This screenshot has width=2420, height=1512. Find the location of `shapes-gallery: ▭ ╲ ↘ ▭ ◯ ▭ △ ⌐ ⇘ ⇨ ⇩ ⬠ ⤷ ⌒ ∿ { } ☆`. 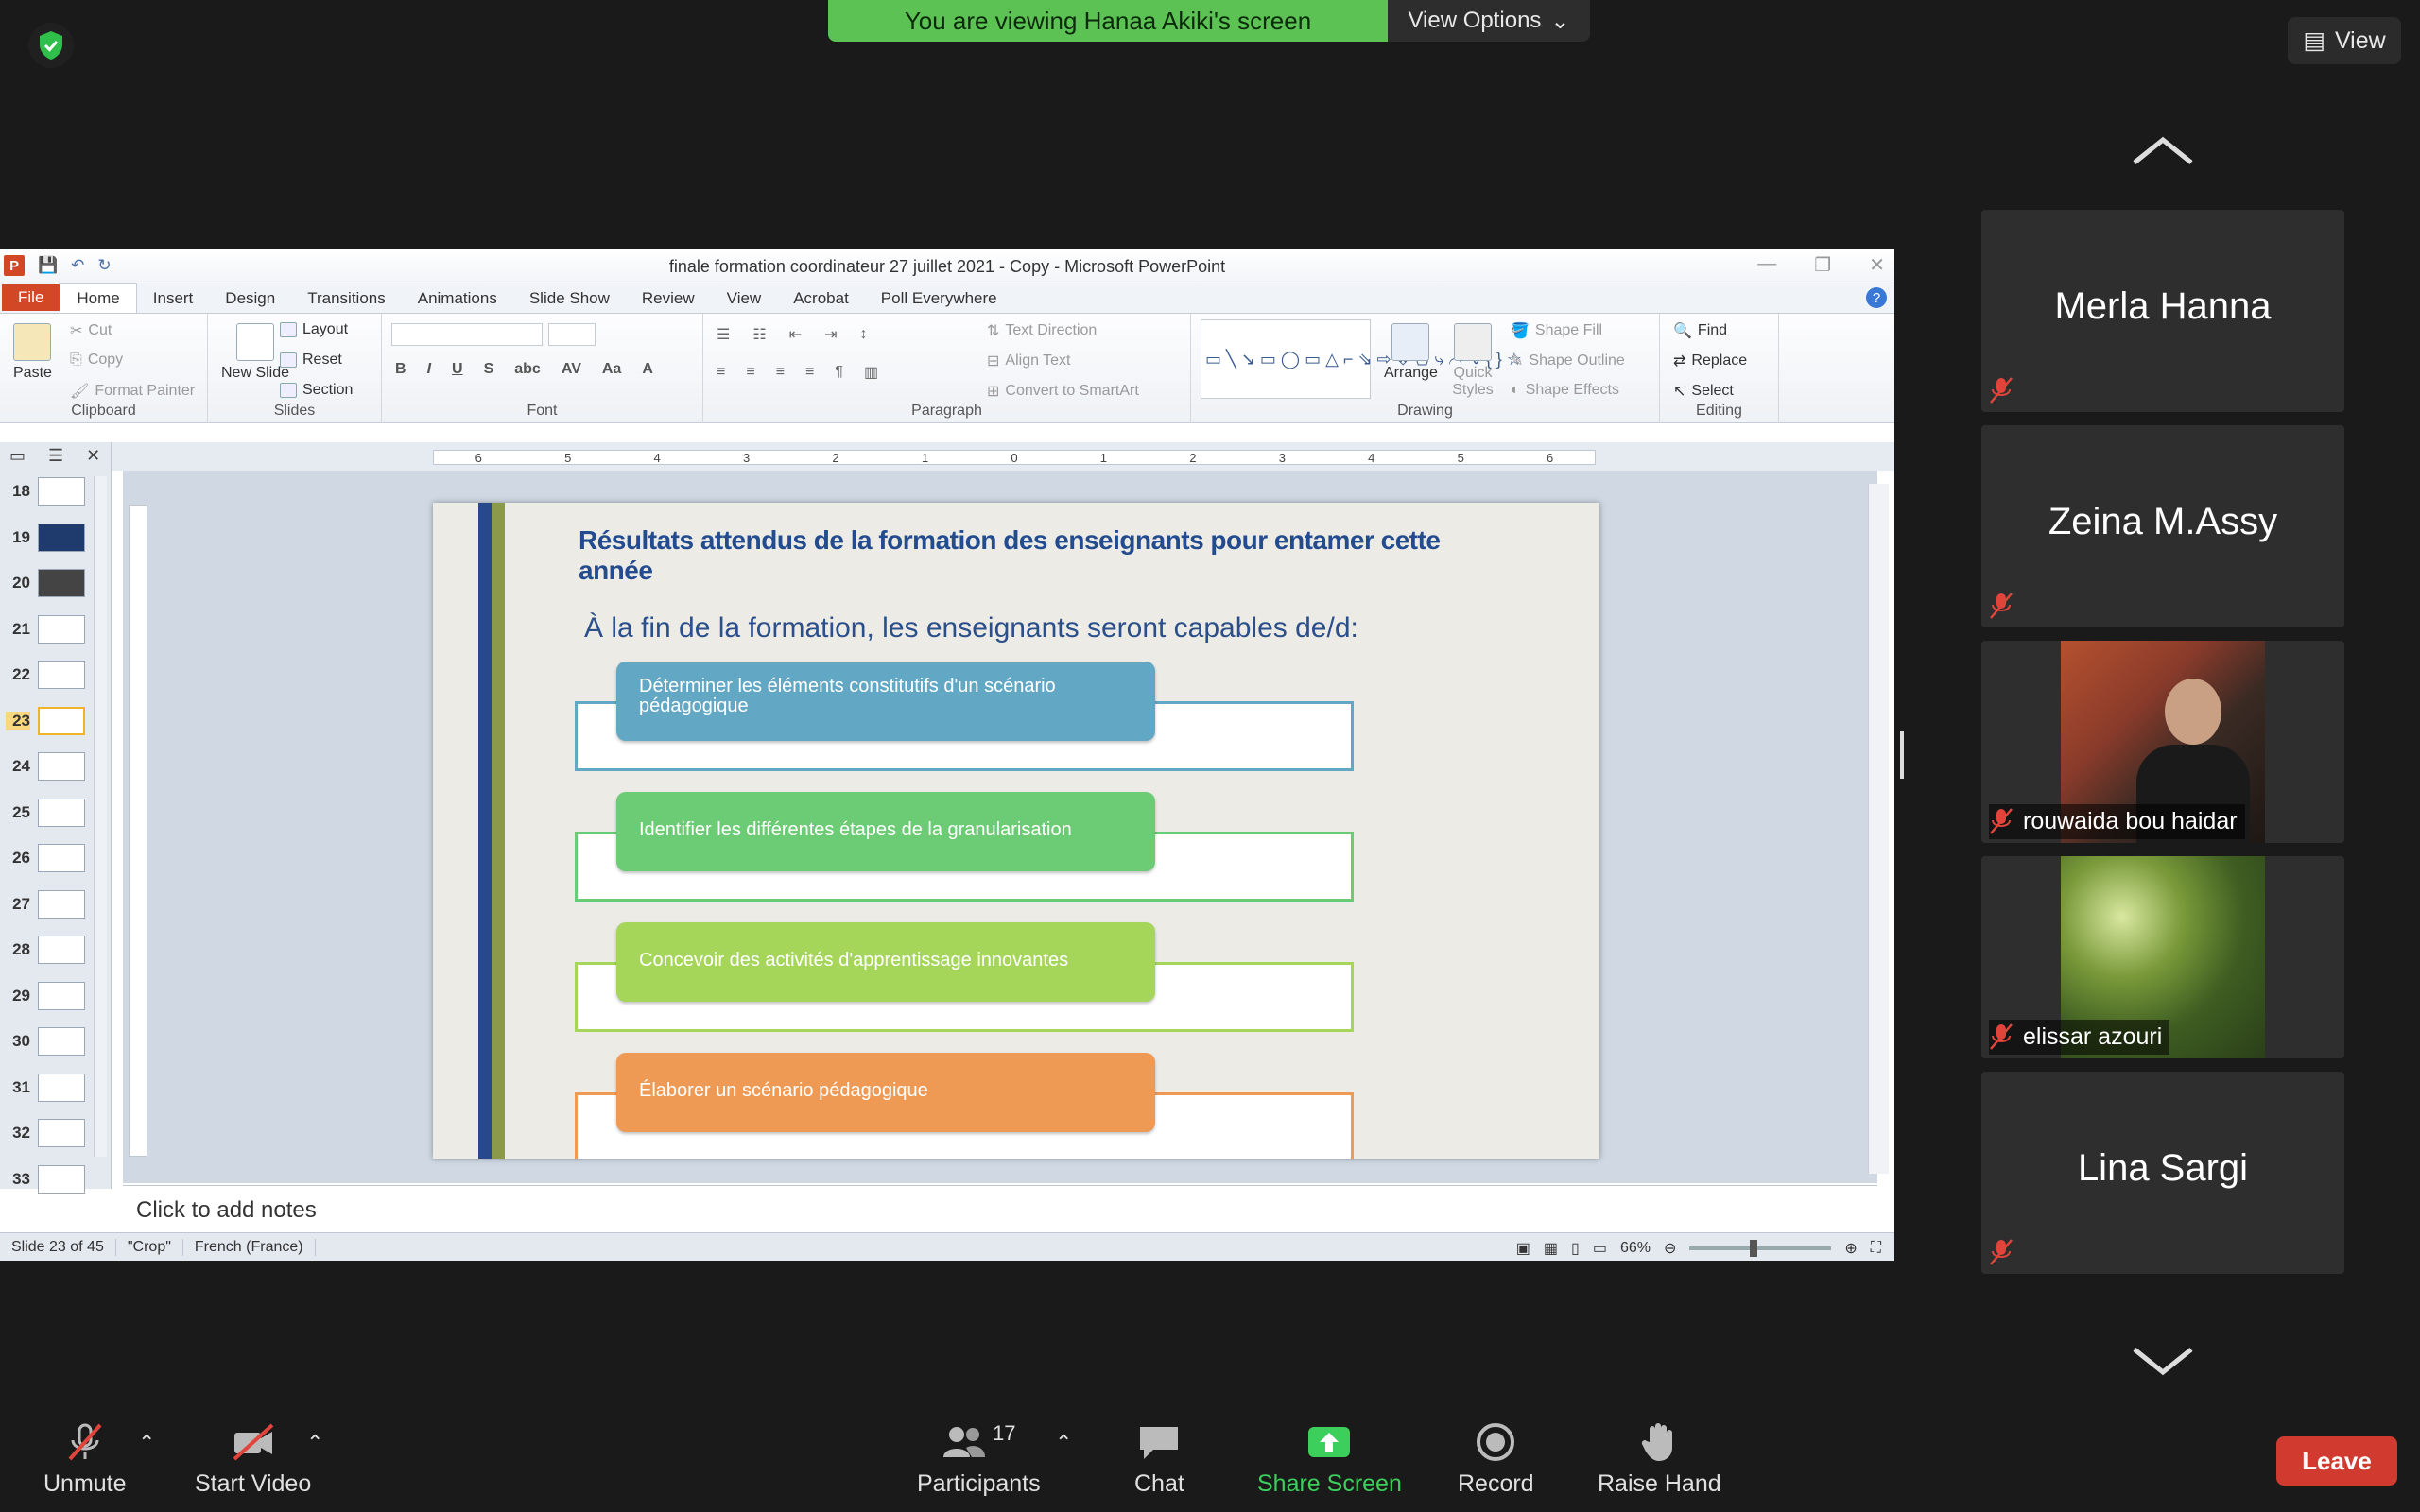

shapes-gallery: ▭ ╲ ↘ ▭ ◯ ▭ △ ⌐ ⇘ ⇨ ⇩ ⬠ ⤷ ⌒ ∿ { } ☆ is located at coordinates (1361, 359).